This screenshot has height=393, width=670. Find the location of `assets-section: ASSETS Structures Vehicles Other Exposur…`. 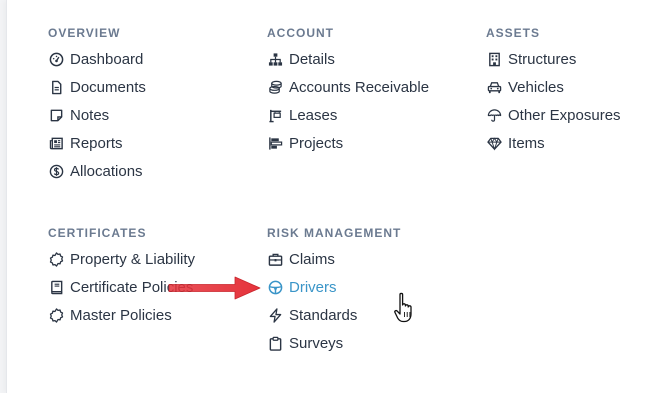

assets-section: ASSETS Structures Vehicles Other Exposur… is located at coordinates (553, 91).